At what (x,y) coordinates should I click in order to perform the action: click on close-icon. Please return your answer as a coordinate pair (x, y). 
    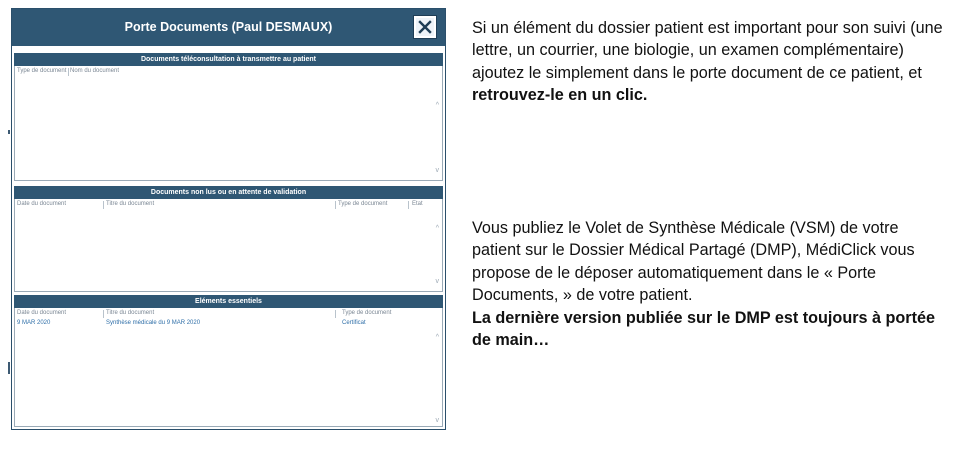
    Looking at the image, I should click on (425, 27).